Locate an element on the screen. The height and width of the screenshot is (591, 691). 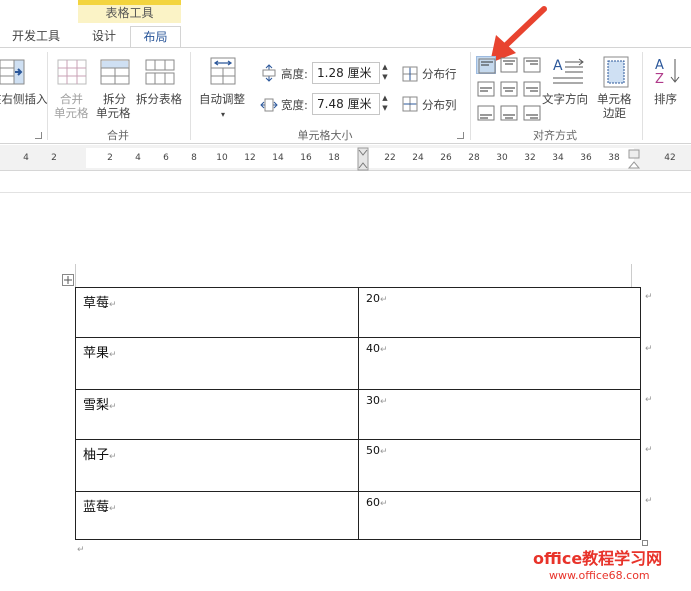
merge-cells-icon is located at coordinates (72, 74).